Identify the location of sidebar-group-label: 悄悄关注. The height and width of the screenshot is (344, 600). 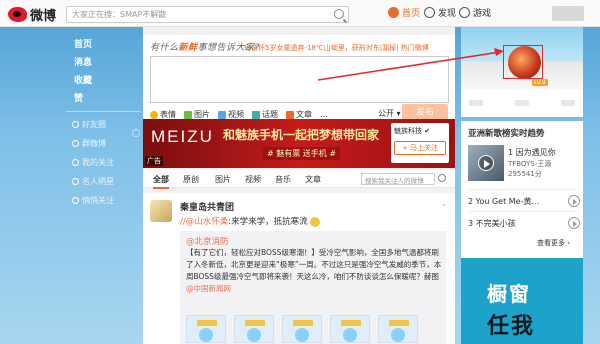
(98, 200).